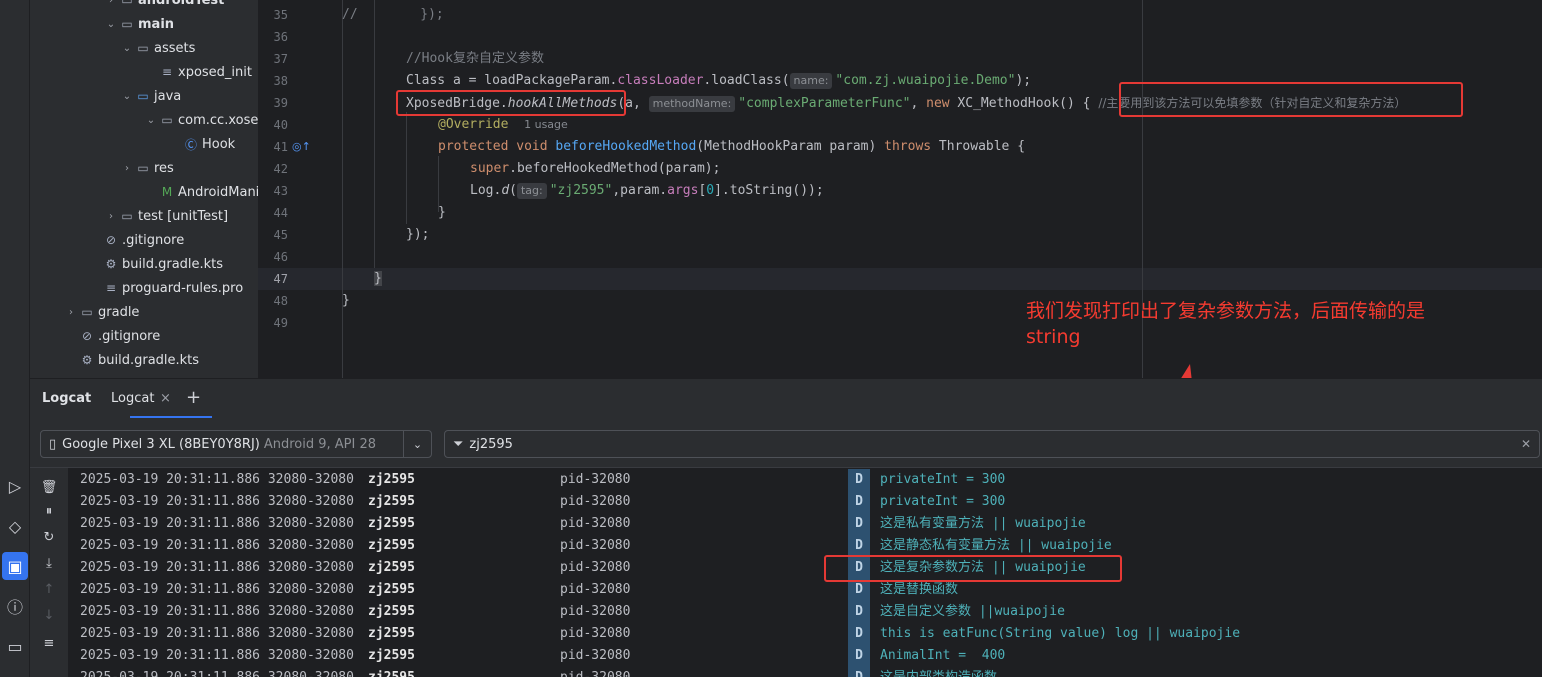  What do you see at coordinates (992, 444) in the screenshot?
I see `logcat-filter-input: ⏷ zj2595 ✕` at bounding box center [992, 444].